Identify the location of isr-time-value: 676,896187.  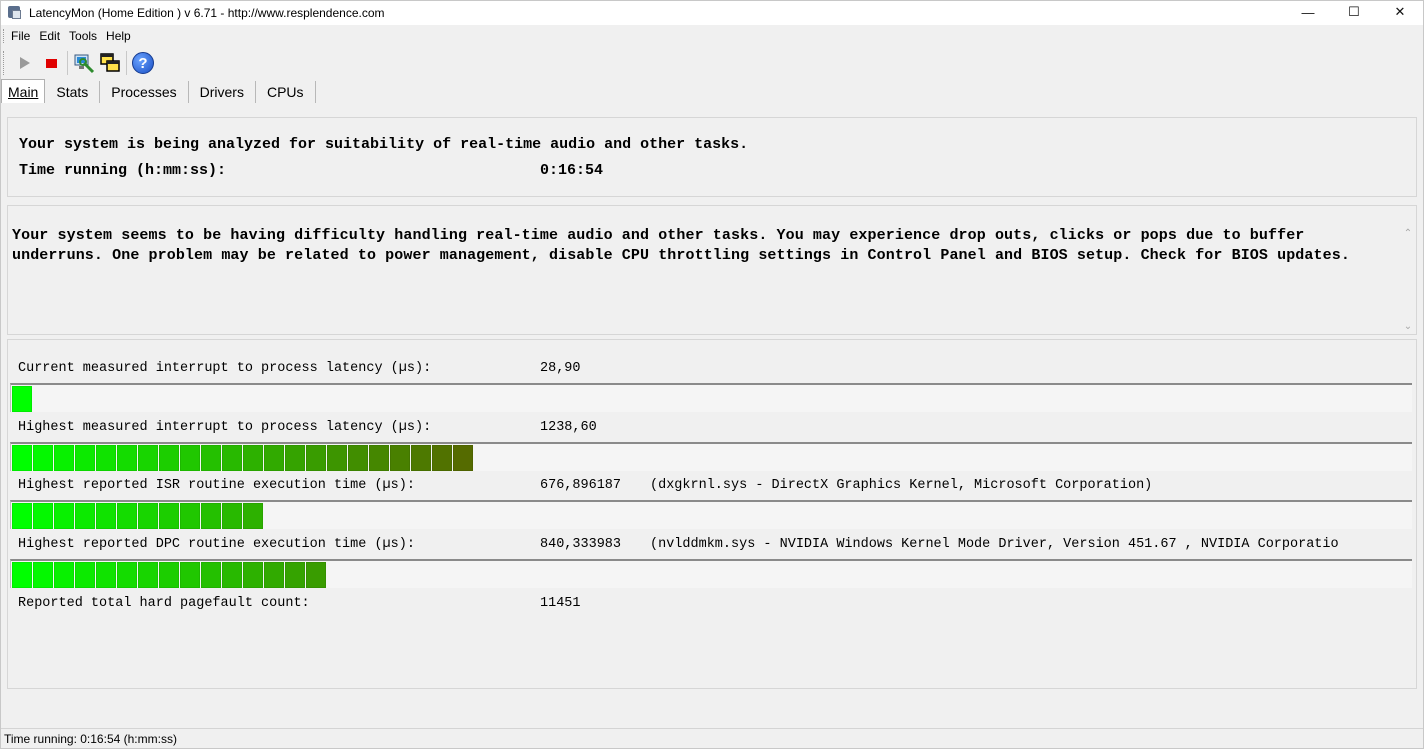
(581, 485).